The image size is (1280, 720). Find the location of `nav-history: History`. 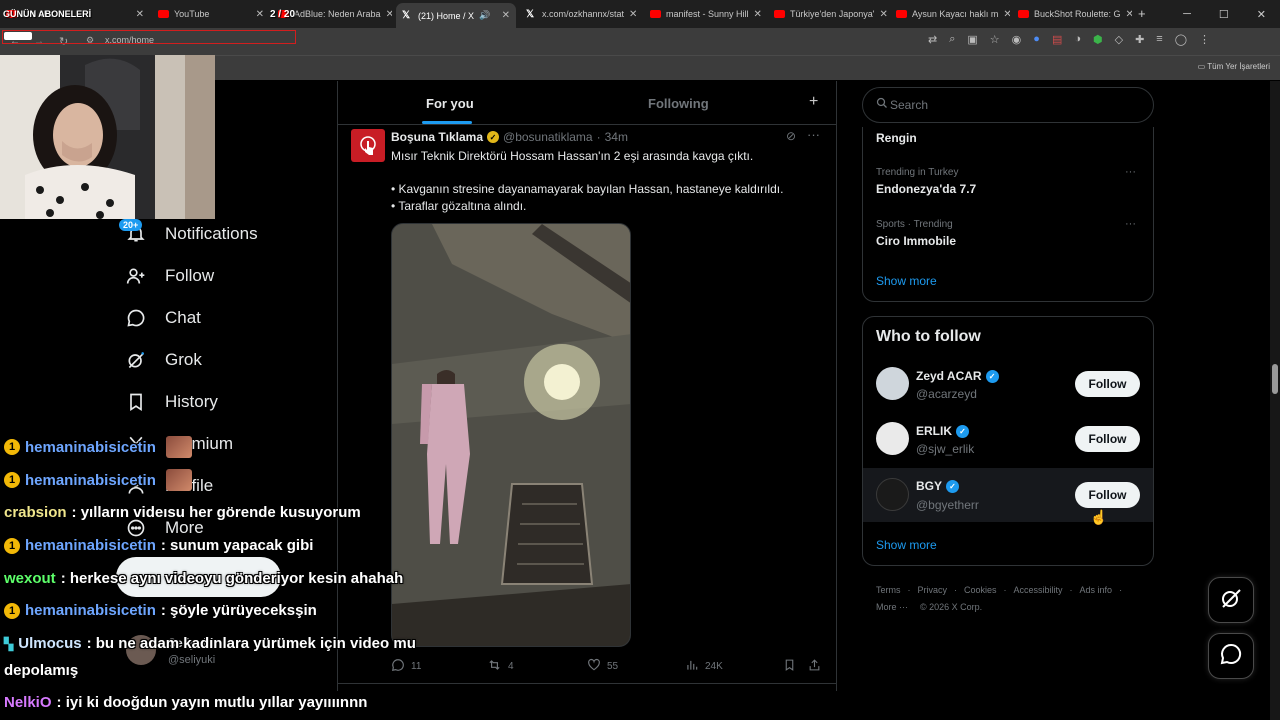

nav-history: History is located at coordinates (171, 402).